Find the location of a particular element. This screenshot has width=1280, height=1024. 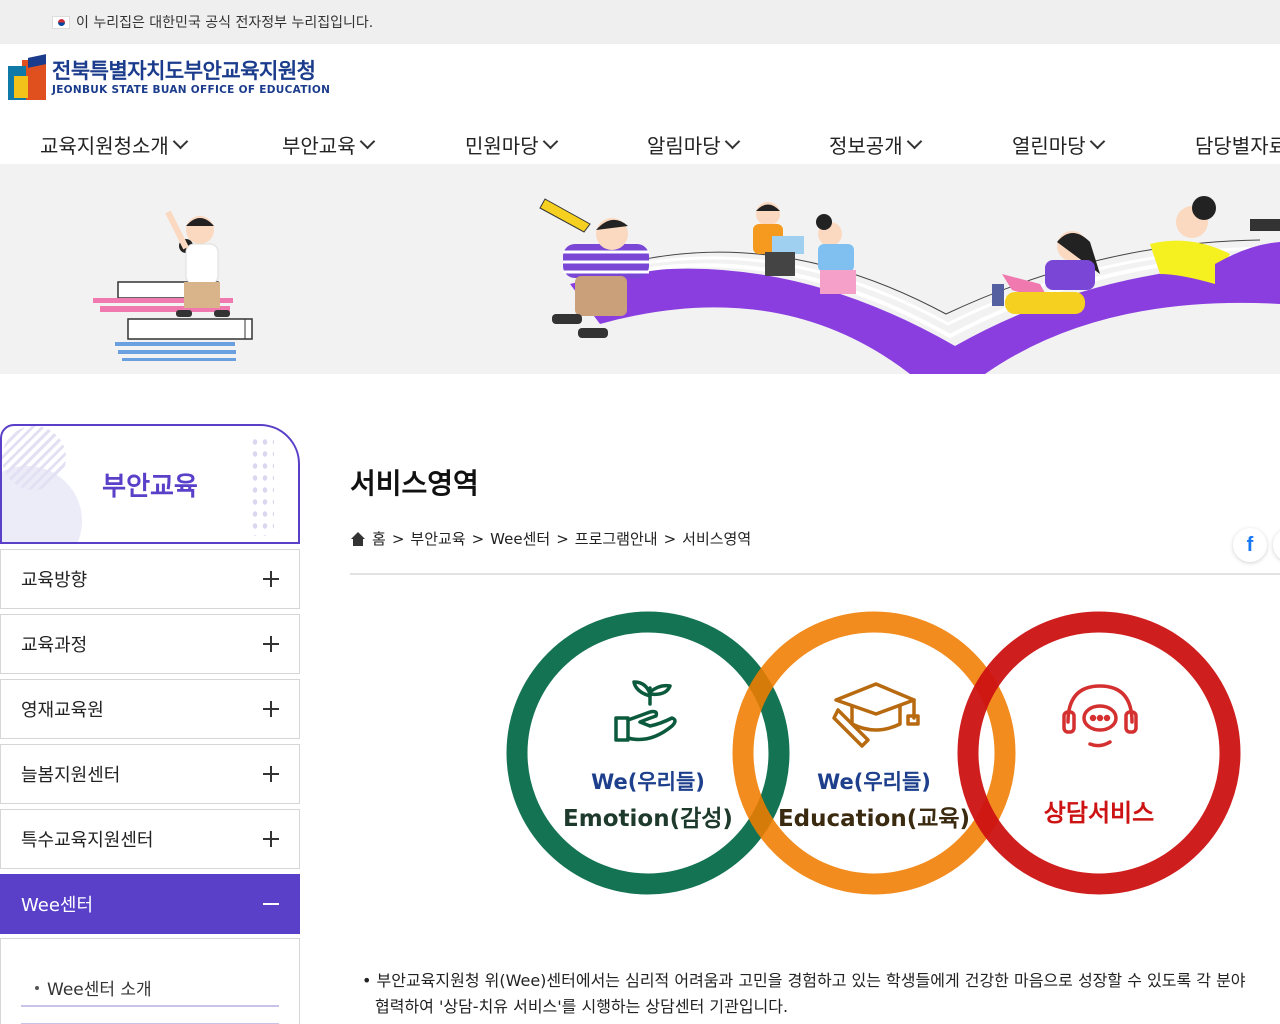

sidebar-subitem-wee-intro: Wee센터 소개 is located at coordinates (150, 988).